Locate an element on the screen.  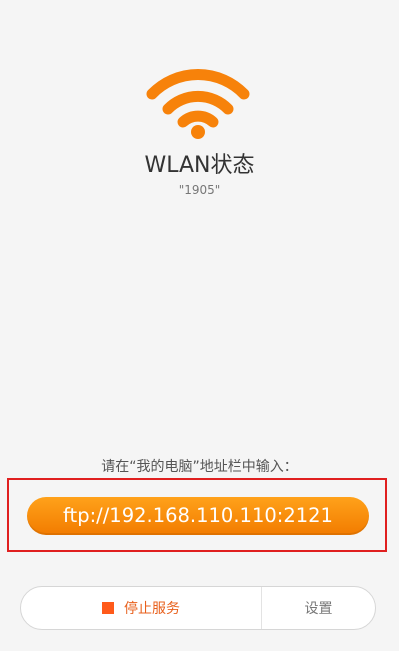
stop-service-button: 停止服务 is located at coordinates (141, 608).